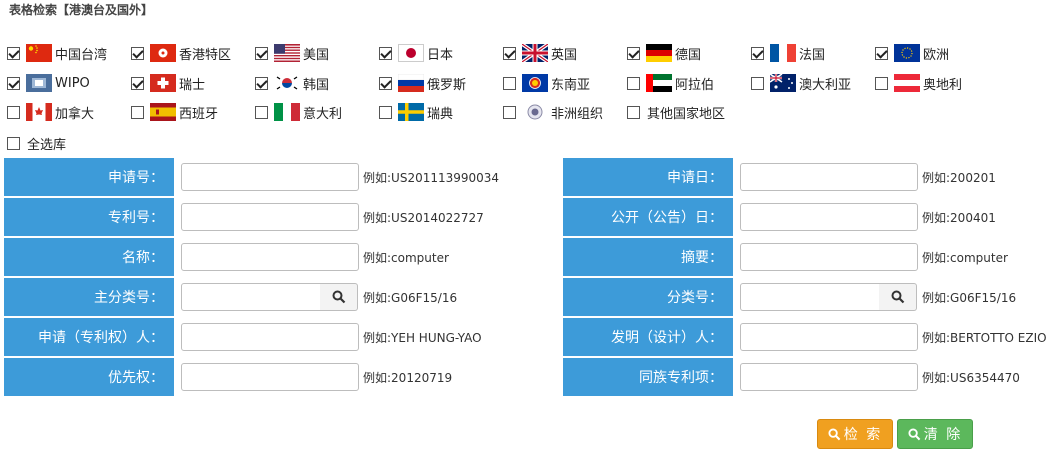 This screenshot has height=451, width=1046. What do you see at coordinates (907, 53) in the screenshot?
I see `flag-eu-icon` at bounding box center [907, 53].